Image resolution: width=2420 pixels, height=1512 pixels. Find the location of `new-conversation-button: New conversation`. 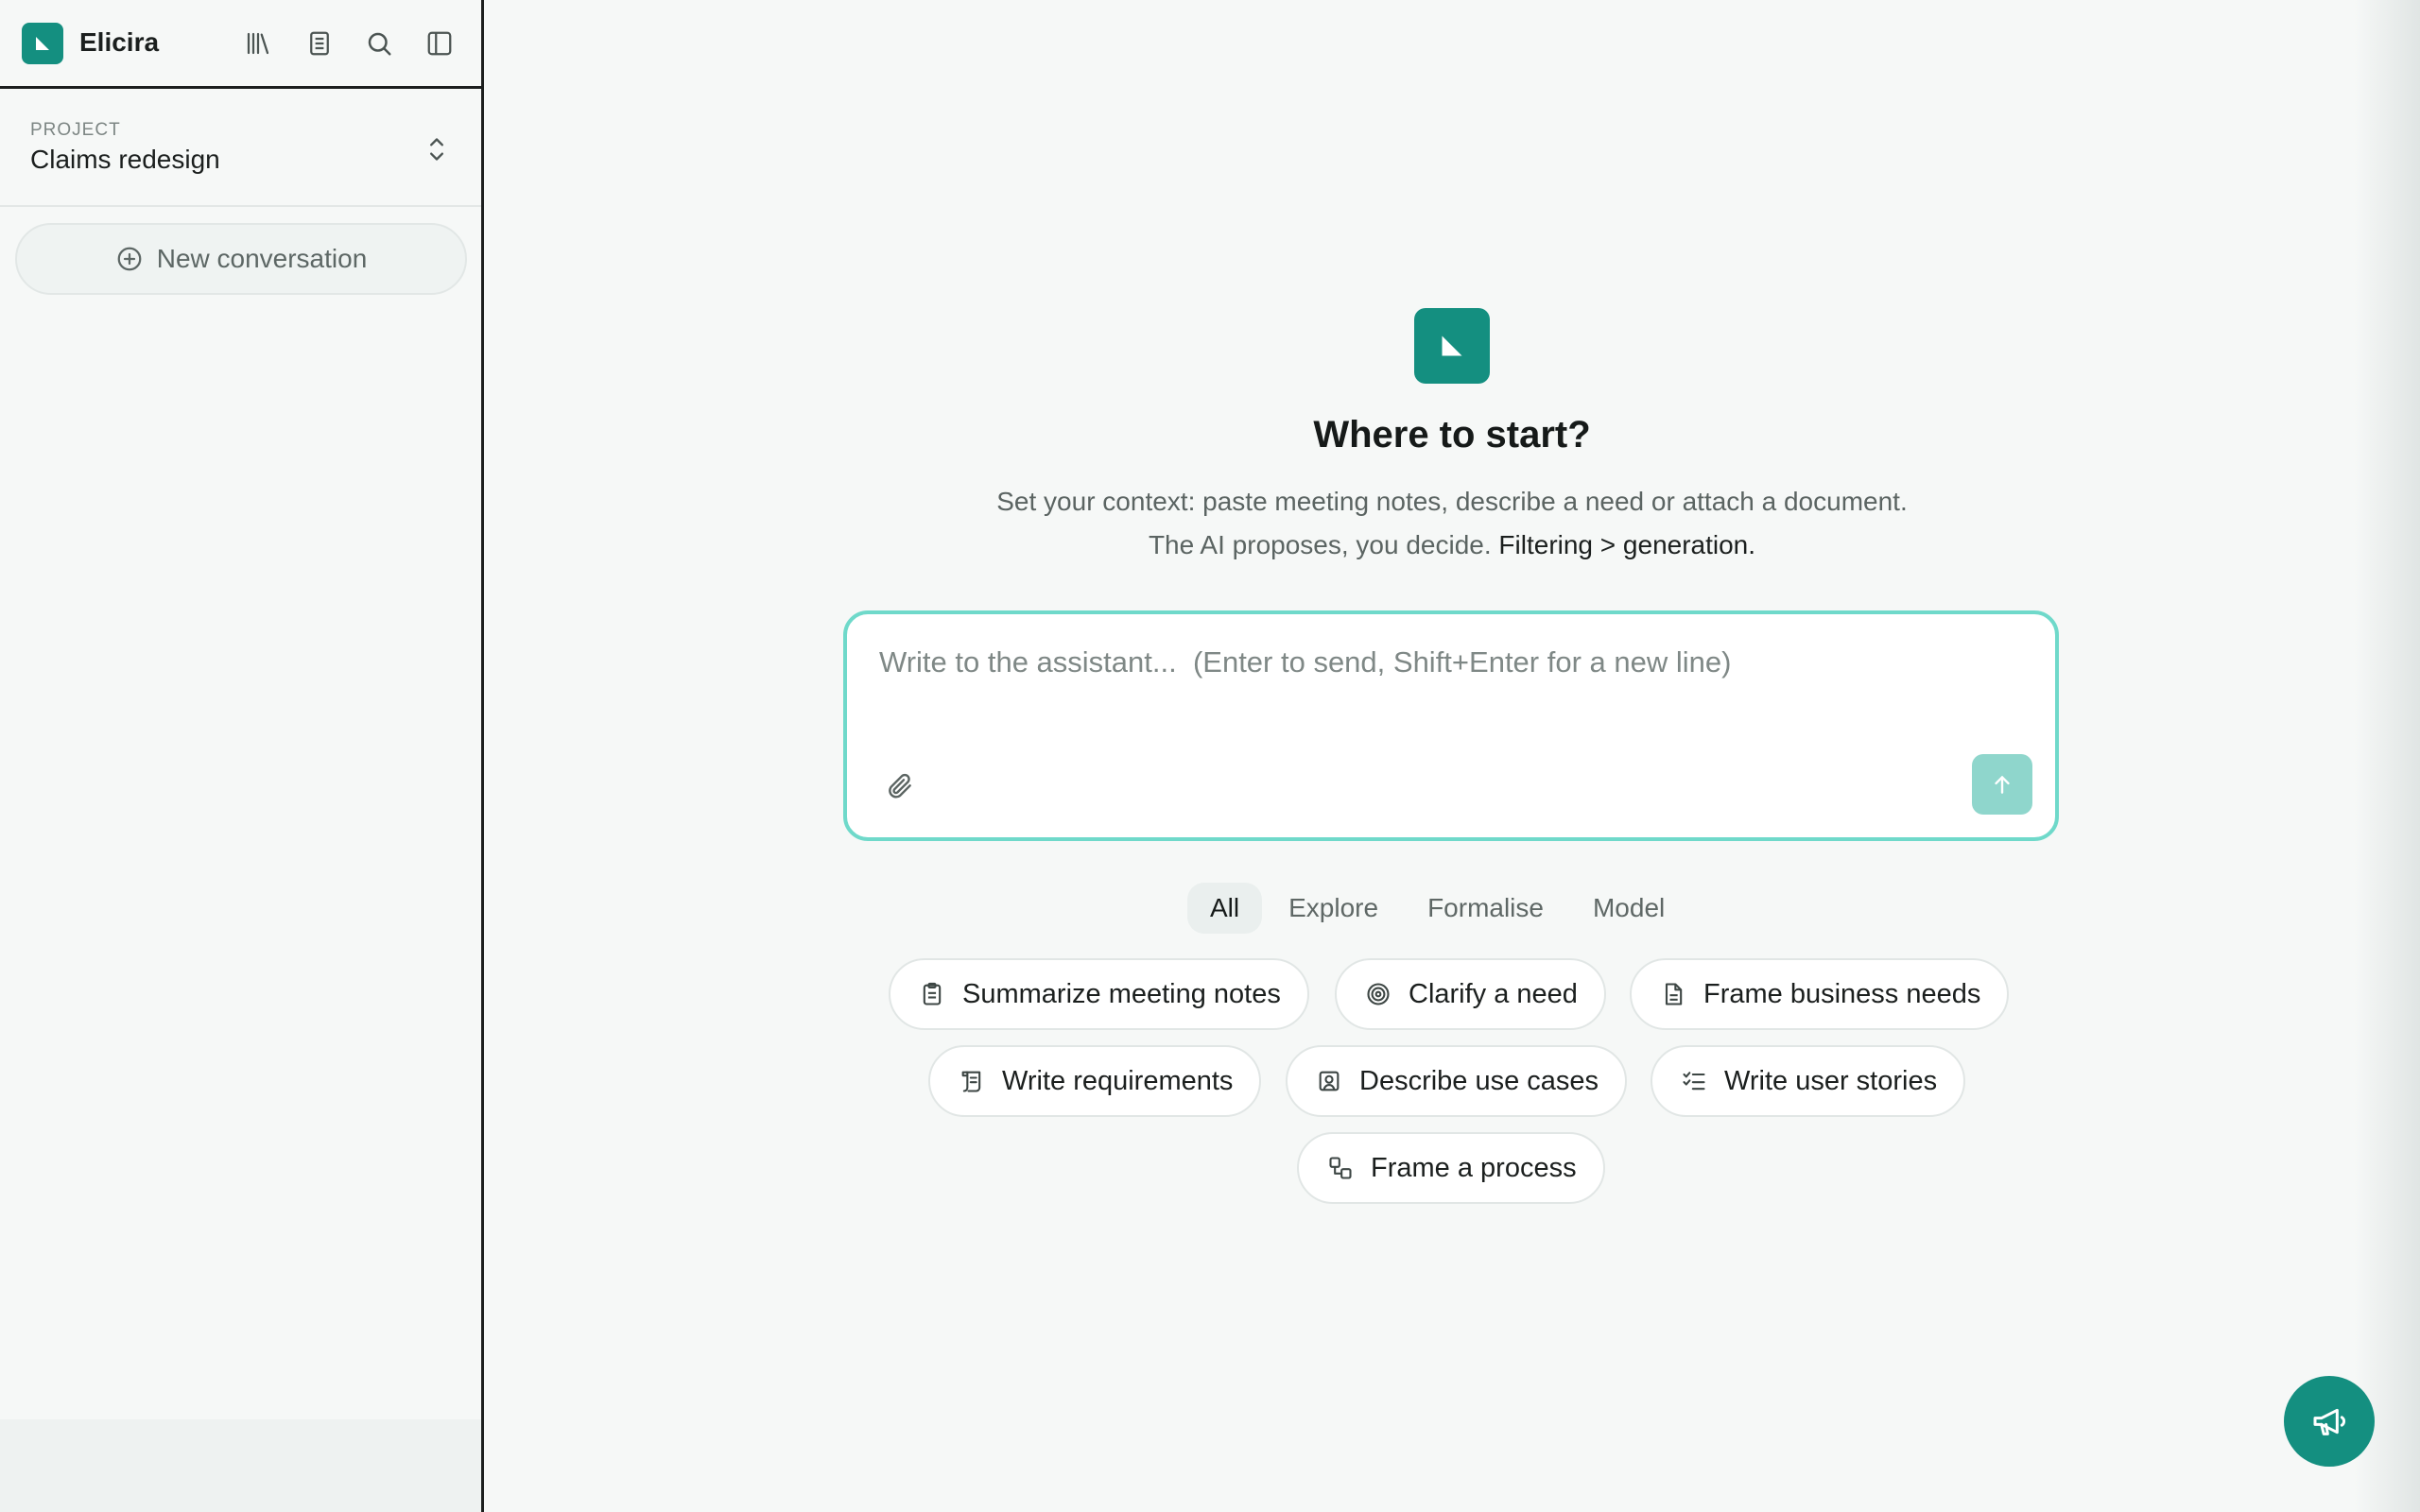

new-conversation-button: New conversation is located at coordinates (241, 259).